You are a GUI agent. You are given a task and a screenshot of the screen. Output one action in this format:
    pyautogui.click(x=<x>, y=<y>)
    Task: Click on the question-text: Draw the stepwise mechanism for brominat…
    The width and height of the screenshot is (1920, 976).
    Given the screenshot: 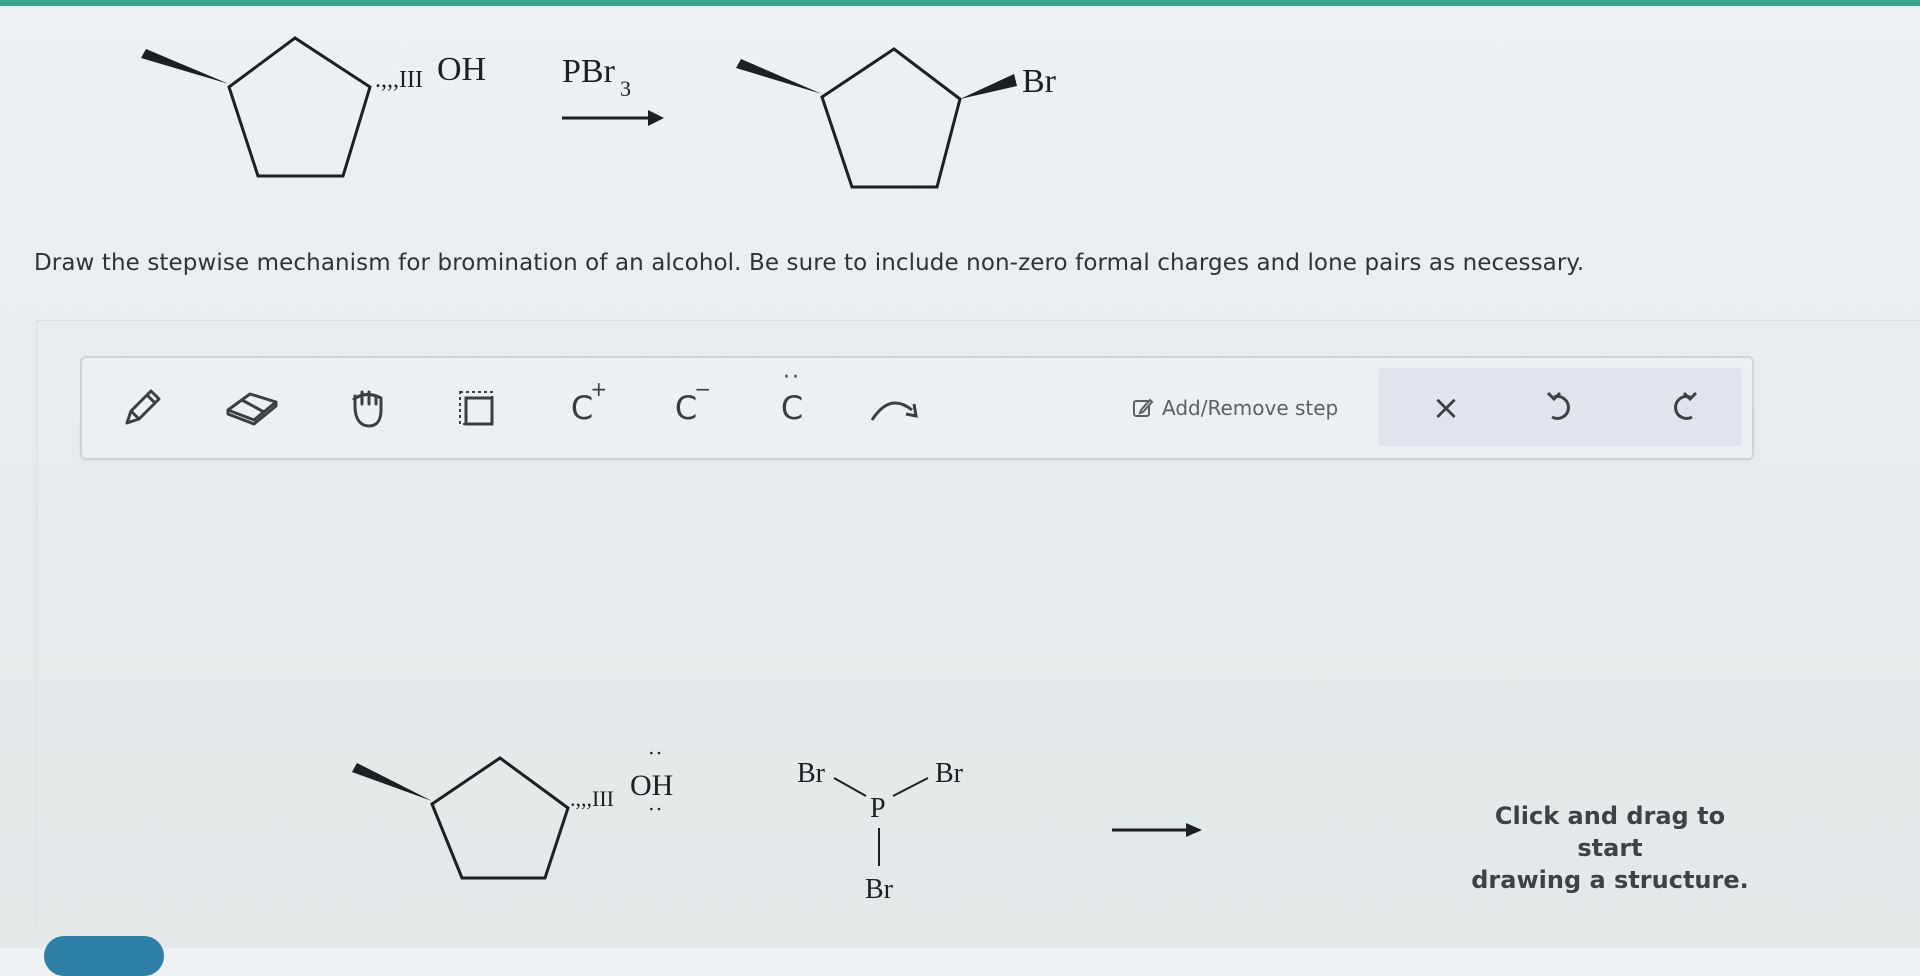 What is the action you would take?
    pyautogui.click(x=809, y=263)
    